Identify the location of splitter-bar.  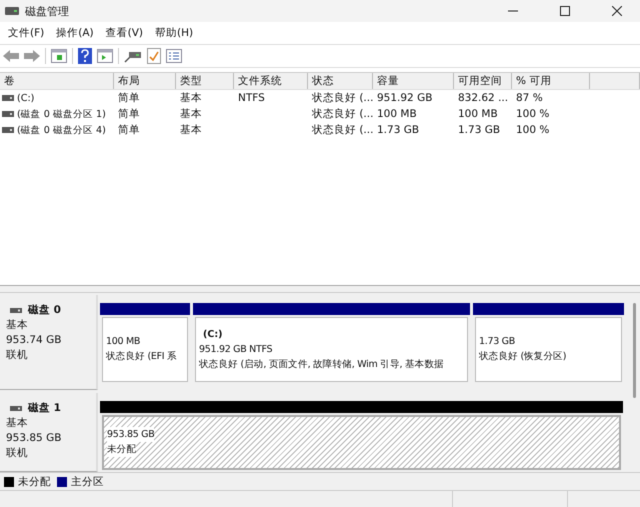
(320, 289).